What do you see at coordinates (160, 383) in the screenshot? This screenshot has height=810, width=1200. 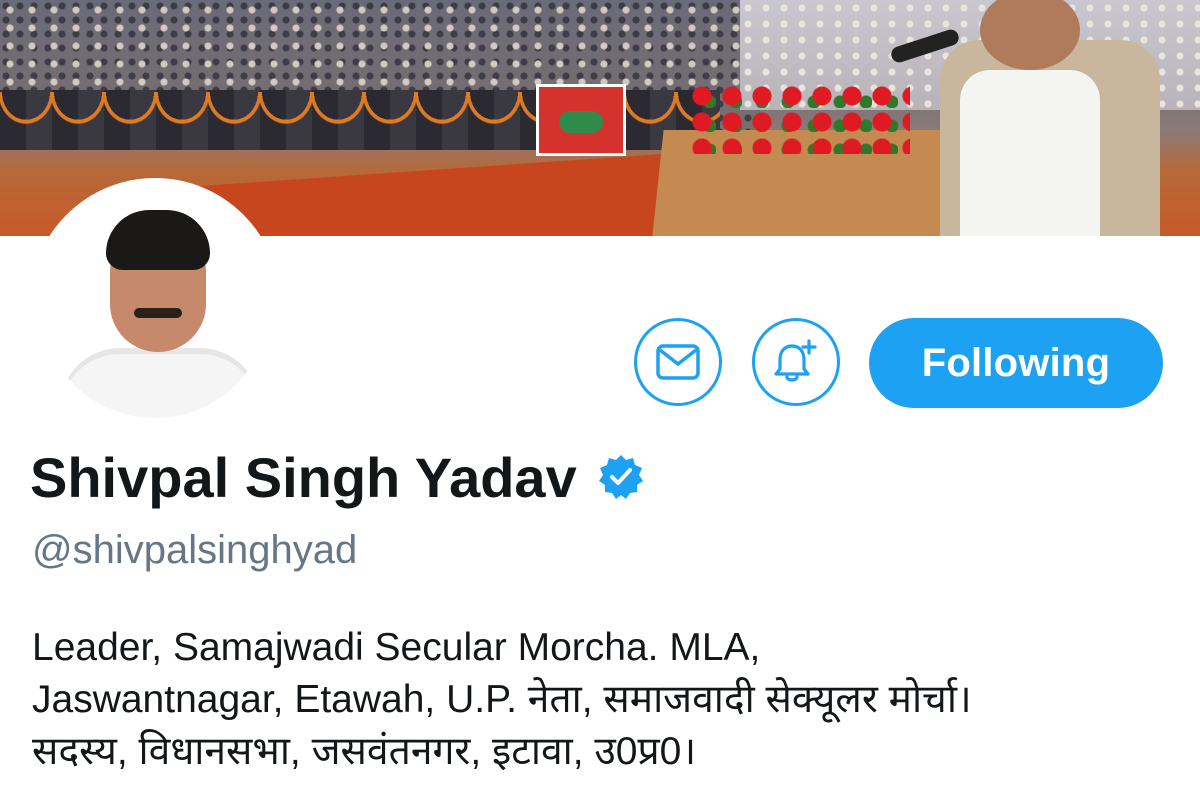 I see `avatar-shirt` at bounding box center [160, 383].